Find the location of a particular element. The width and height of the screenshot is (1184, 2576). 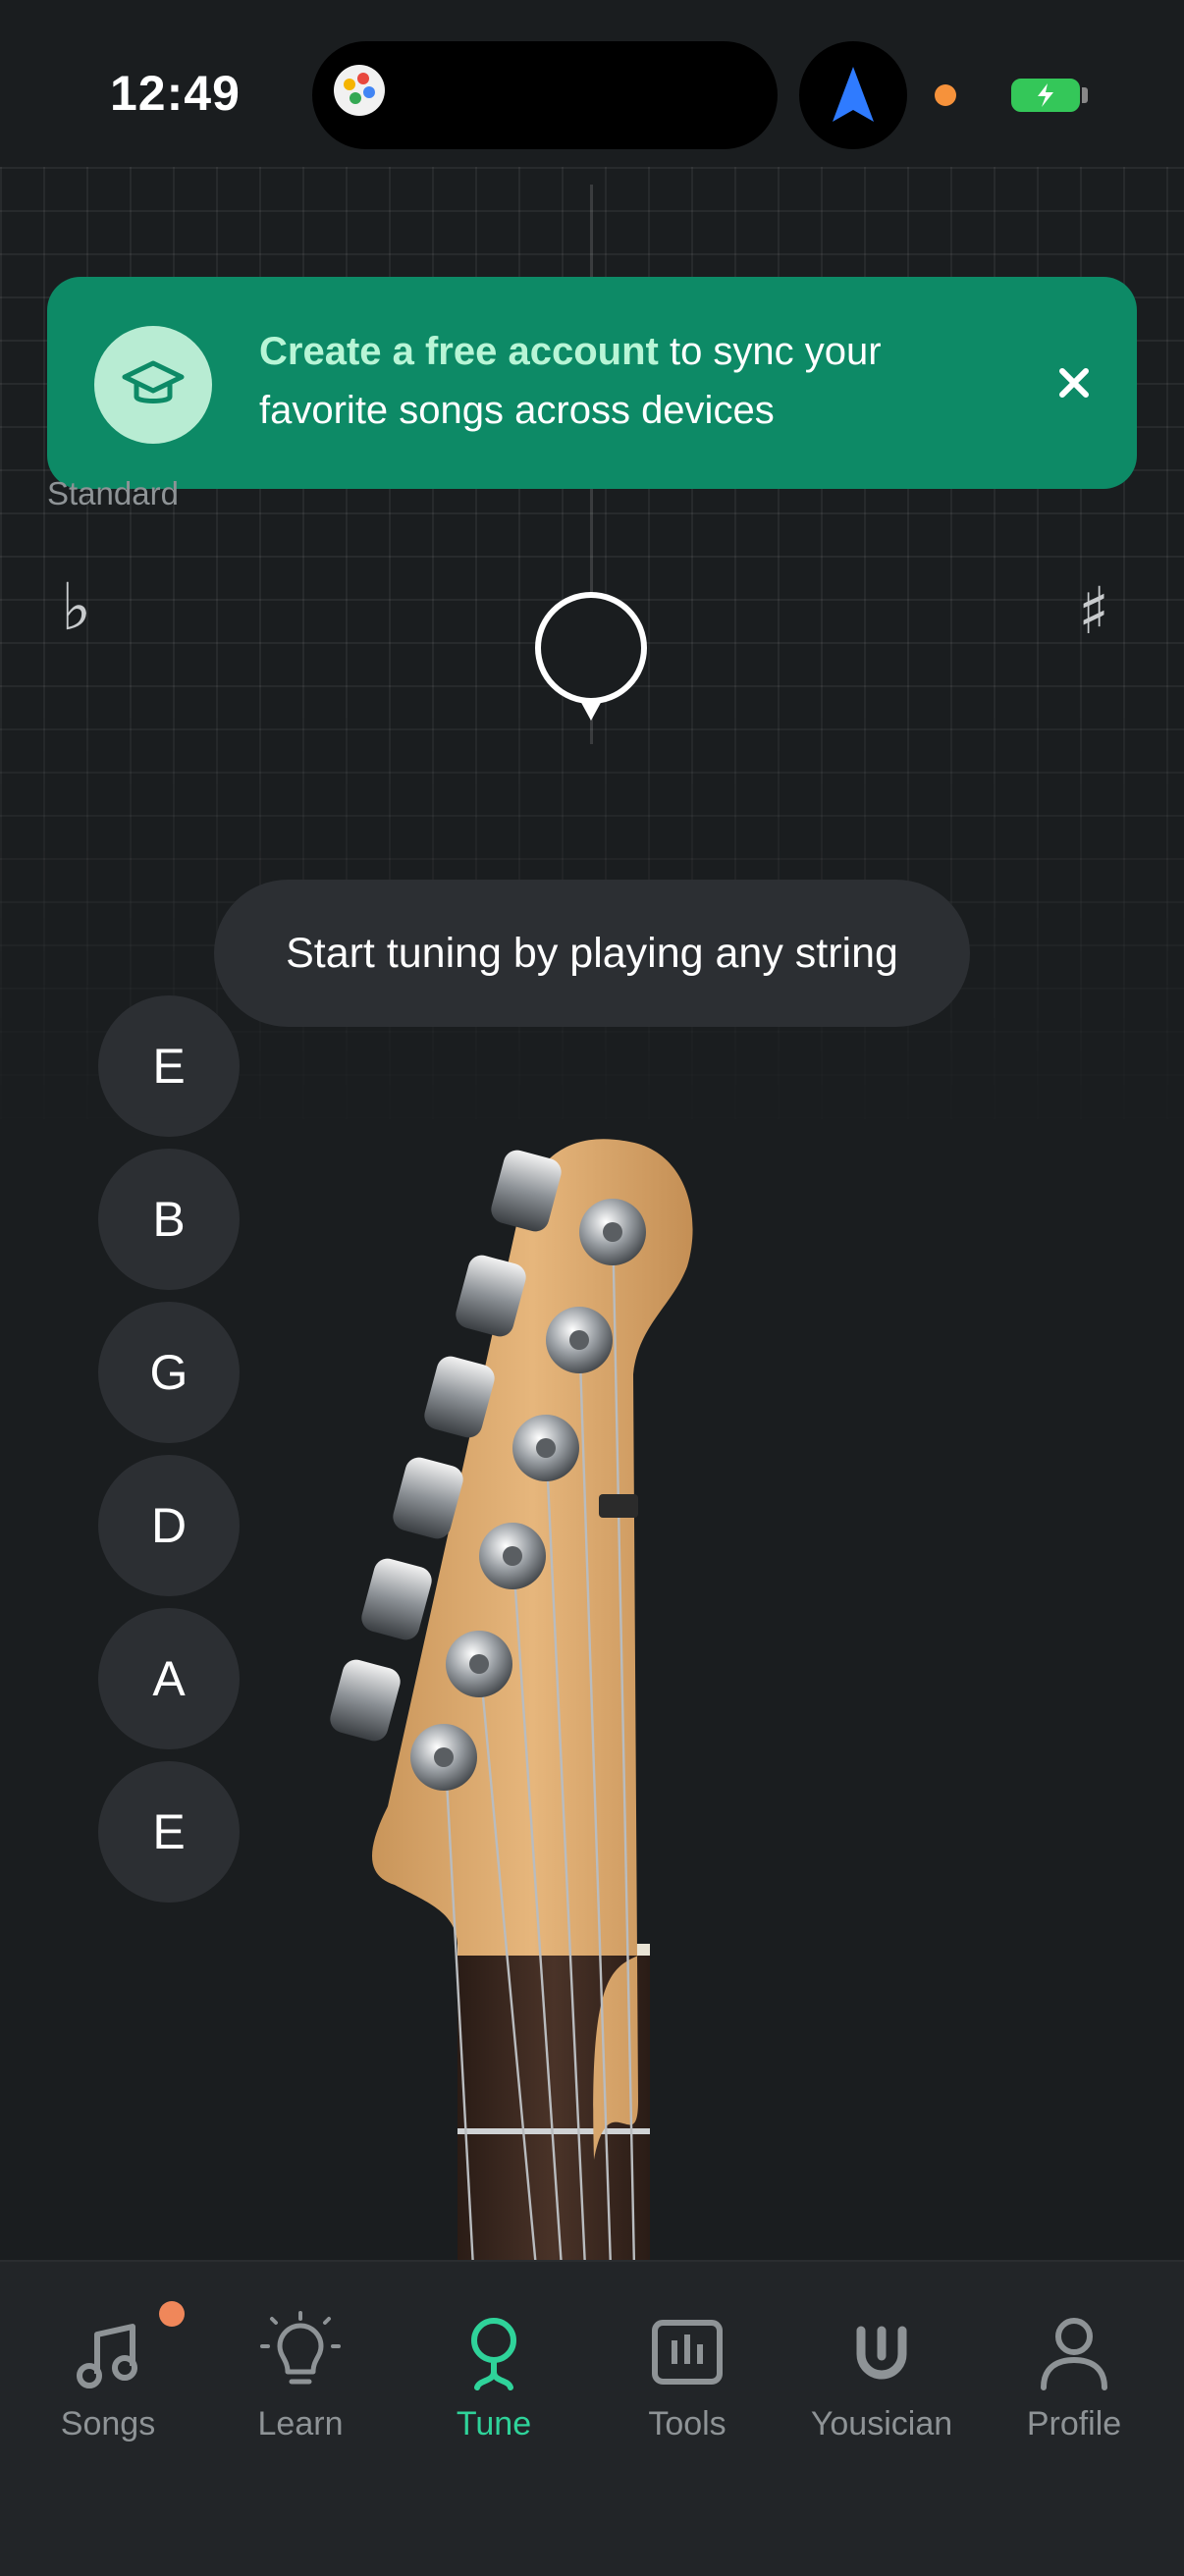

lightbulb-icon is located at coordinates (300, 2348).